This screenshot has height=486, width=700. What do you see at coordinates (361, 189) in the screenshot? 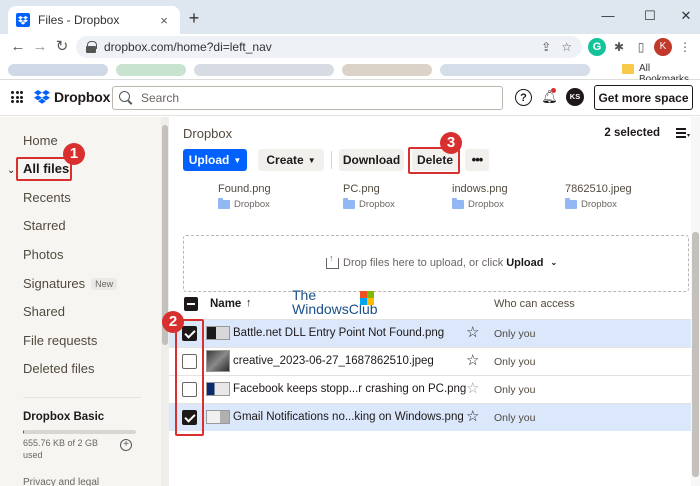
I see `file-tile-name: PC.png` at bounding box center [361, 189].